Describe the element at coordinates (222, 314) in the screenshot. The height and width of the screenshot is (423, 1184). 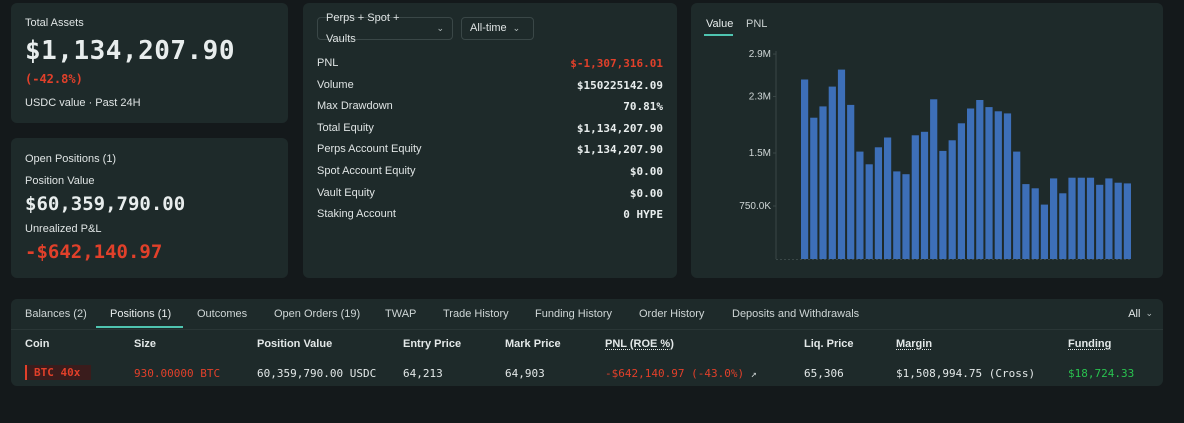
I see `tab-outcomes: Outcomes` at that location.